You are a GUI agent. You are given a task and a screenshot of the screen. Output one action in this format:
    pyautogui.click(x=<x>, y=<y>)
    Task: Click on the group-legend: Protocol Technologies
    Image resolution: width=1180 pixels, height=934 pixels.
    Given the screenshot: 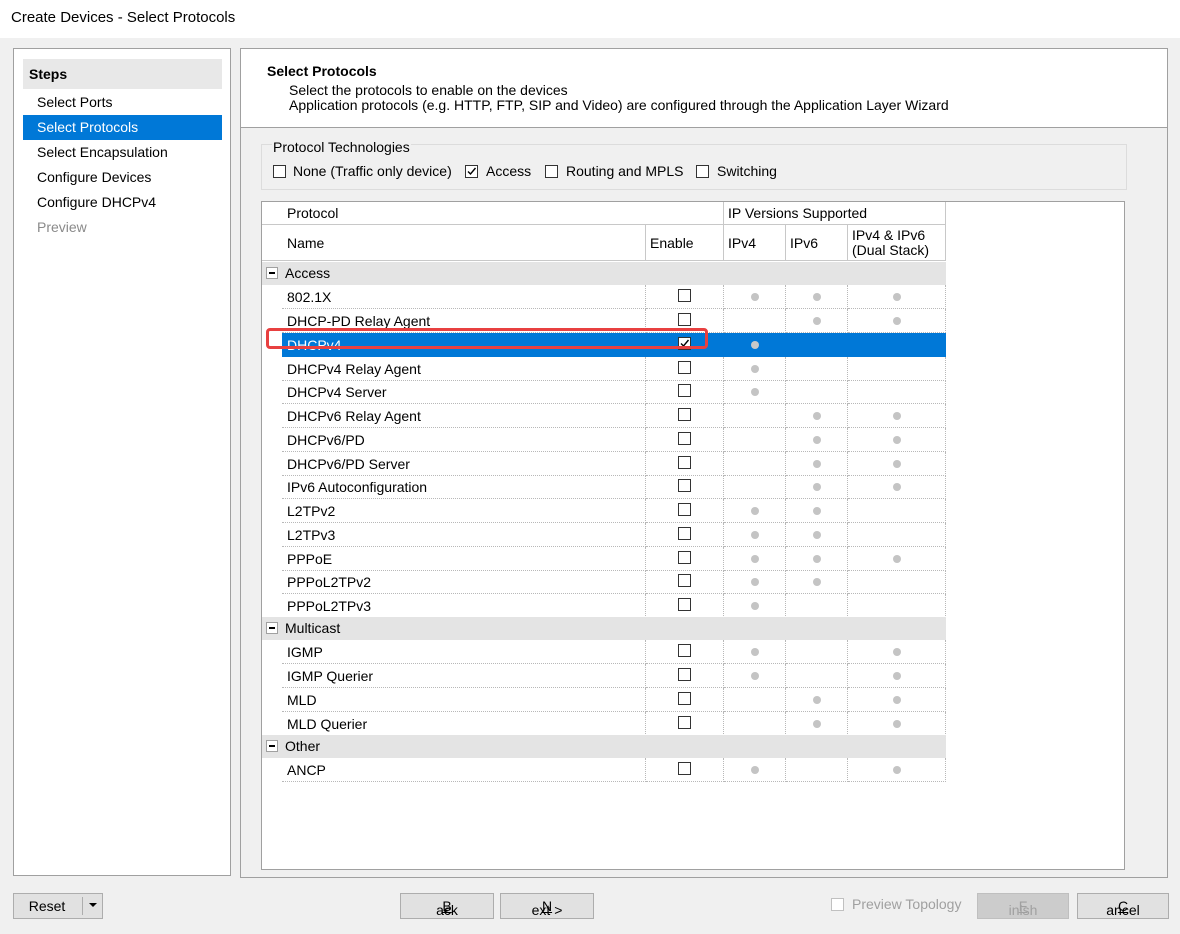 What is the action you would take?
    pyautogui.click(x=341, y=147)
    